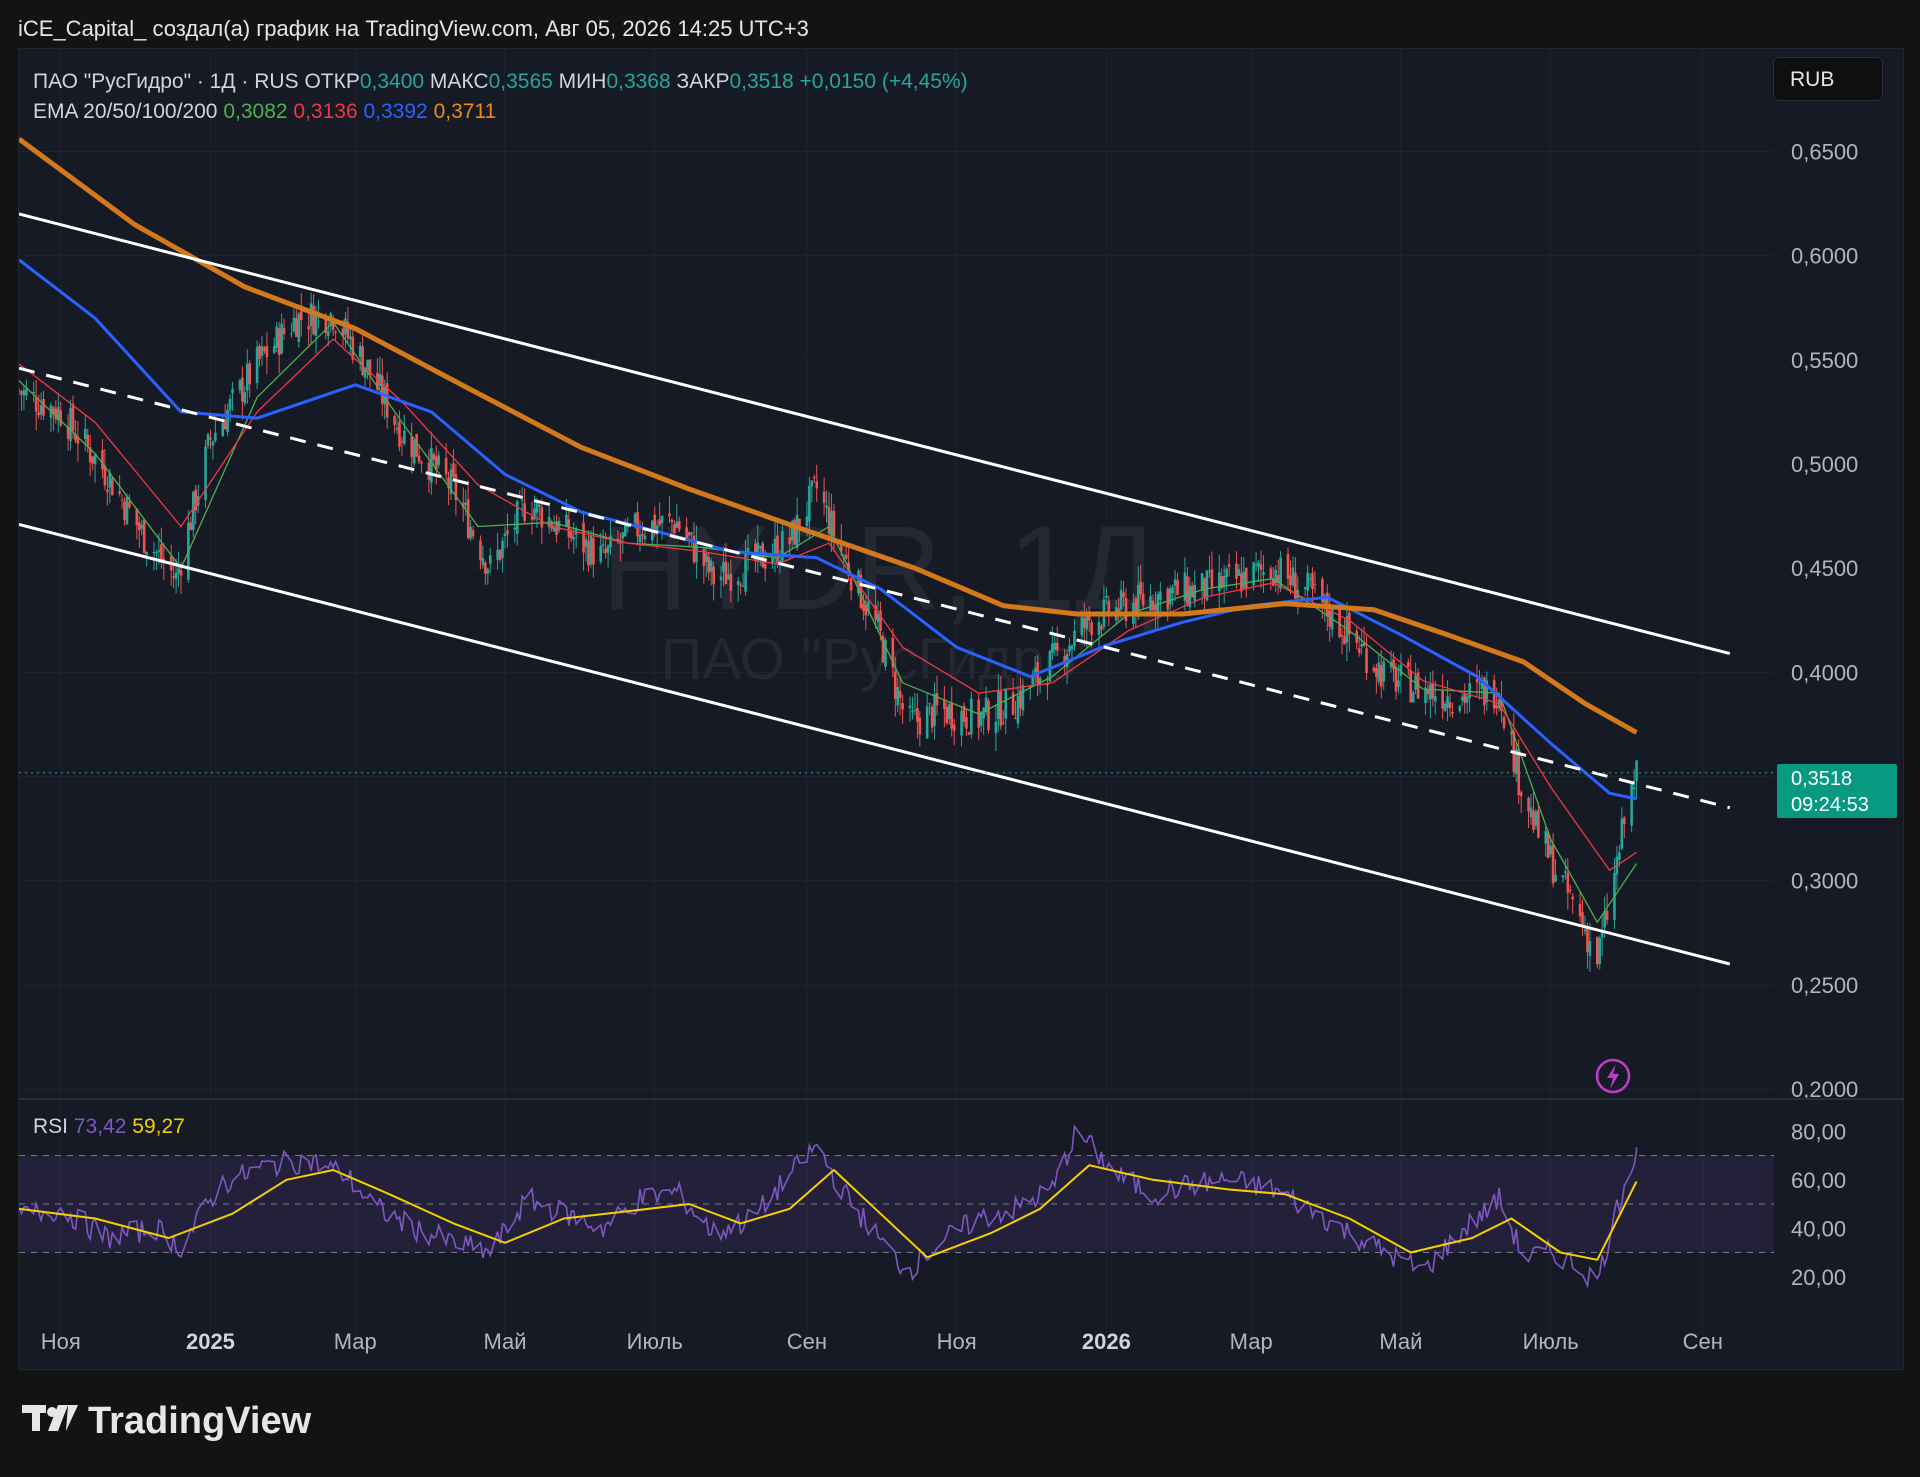  Describe the element at coordinates (1837, 791) in the screenshot. I see `last-price-tag: 0,3518 09:24:53` at that location.